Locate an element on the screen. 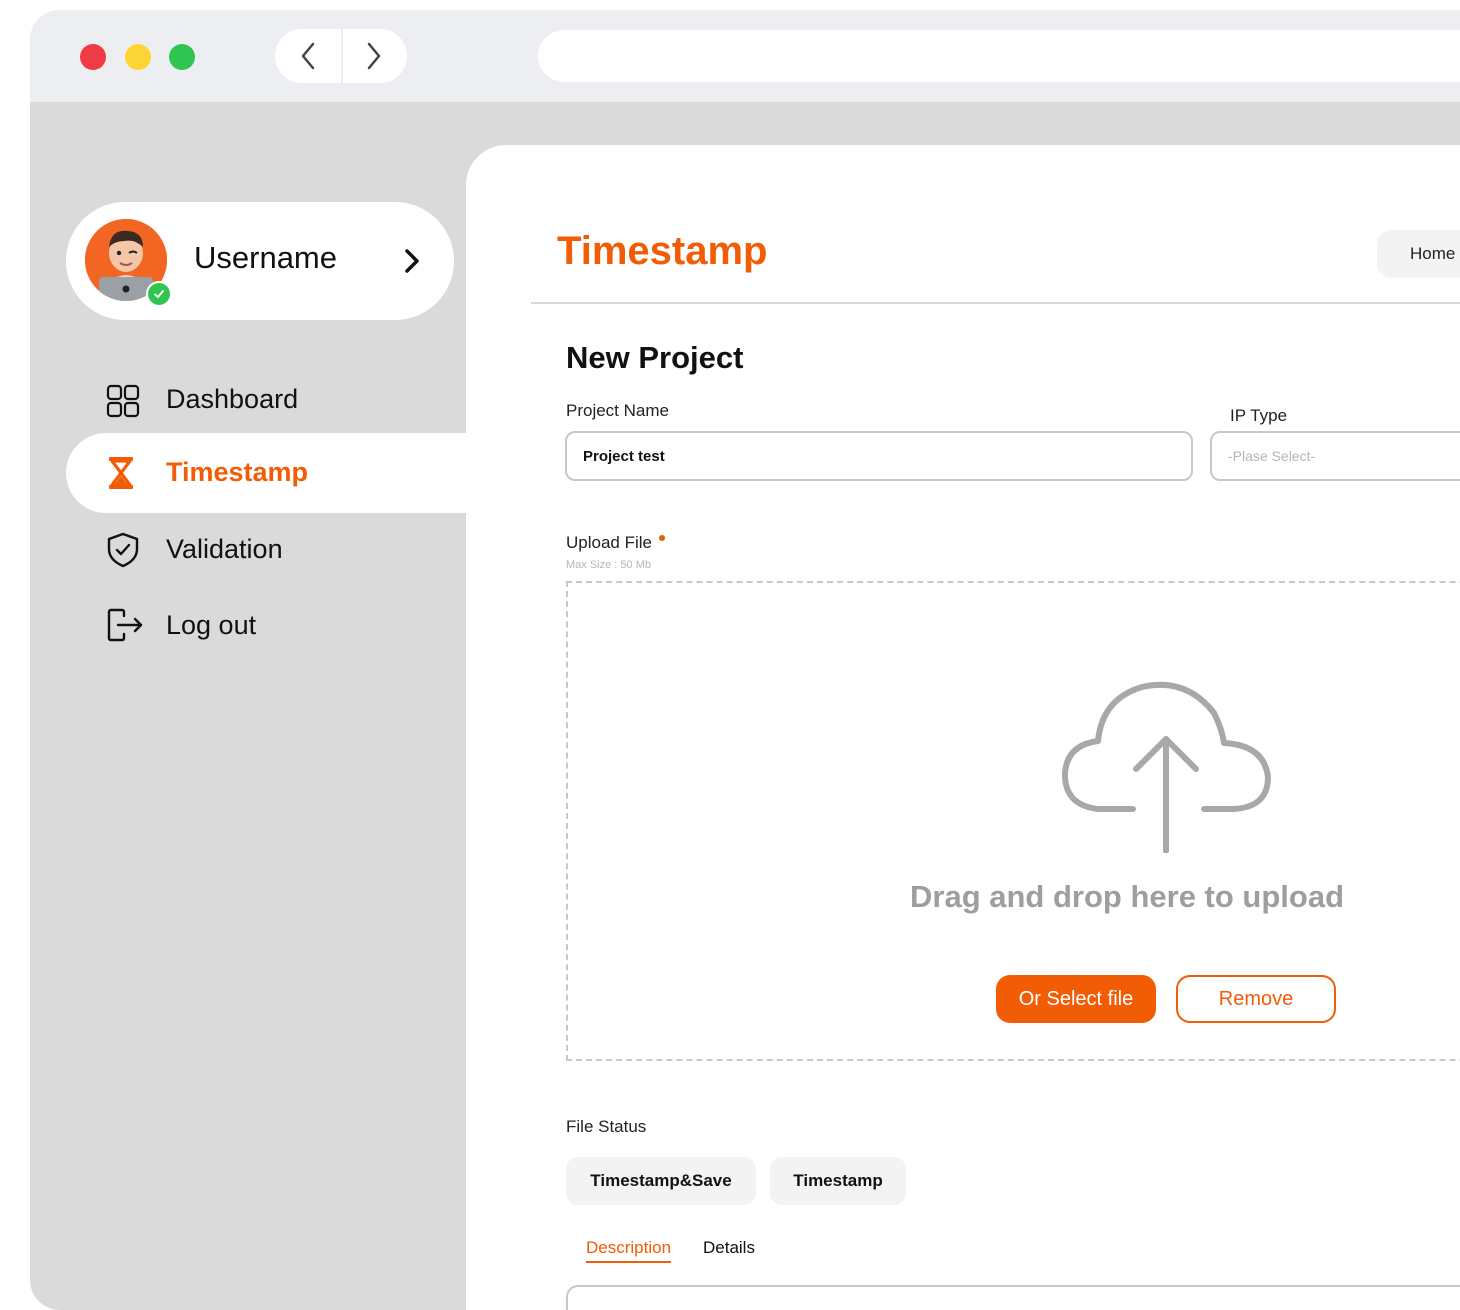 The height and width of the screenshot is (1310, 1460). page-title: Timestamp is located at coordinates (662, 251).